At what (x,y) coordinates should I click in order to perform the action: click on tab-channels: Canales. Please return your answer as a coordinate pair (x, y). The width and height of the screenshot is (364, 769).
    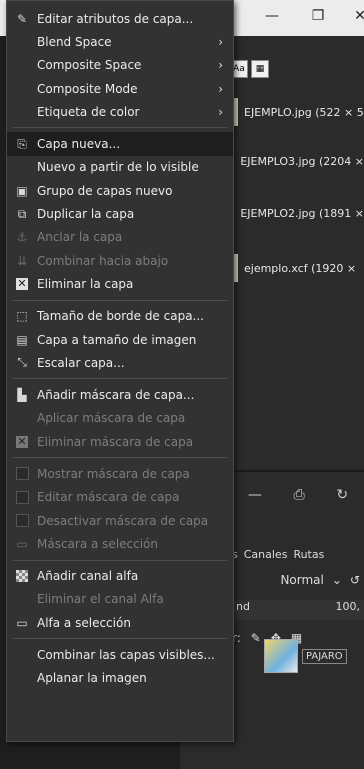
    Looking at the image, I should click on (266, 554).